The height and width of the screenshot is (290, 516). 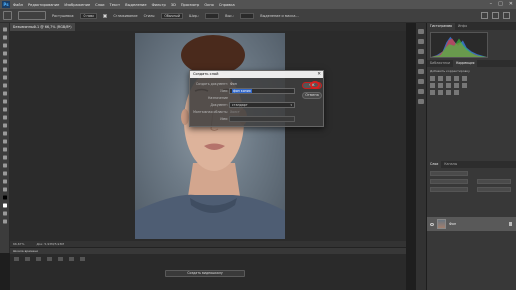 I want to click on play-icon, so click(x=38, y=259).